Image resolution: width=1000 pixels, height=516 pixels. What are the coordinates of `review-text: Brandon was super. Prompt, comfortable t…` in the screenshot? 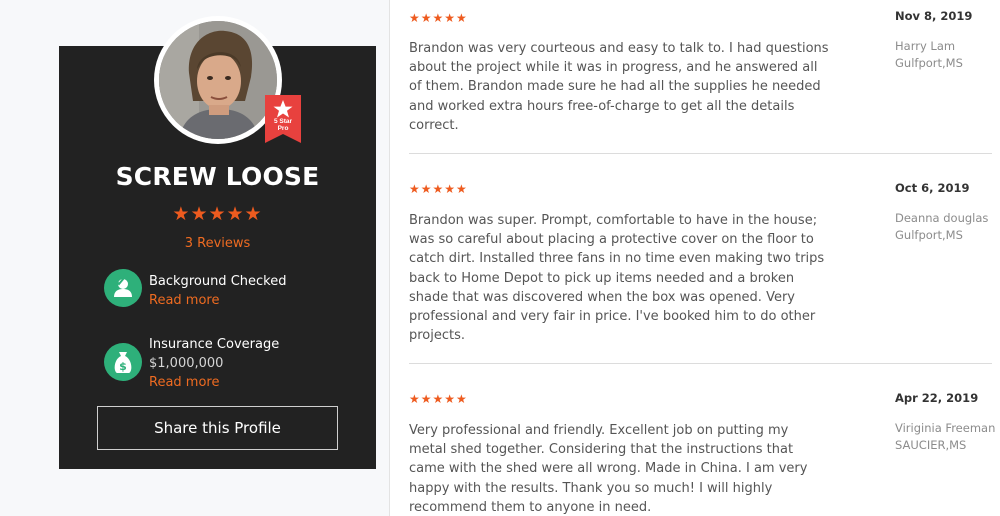 It's located at (617, 278).